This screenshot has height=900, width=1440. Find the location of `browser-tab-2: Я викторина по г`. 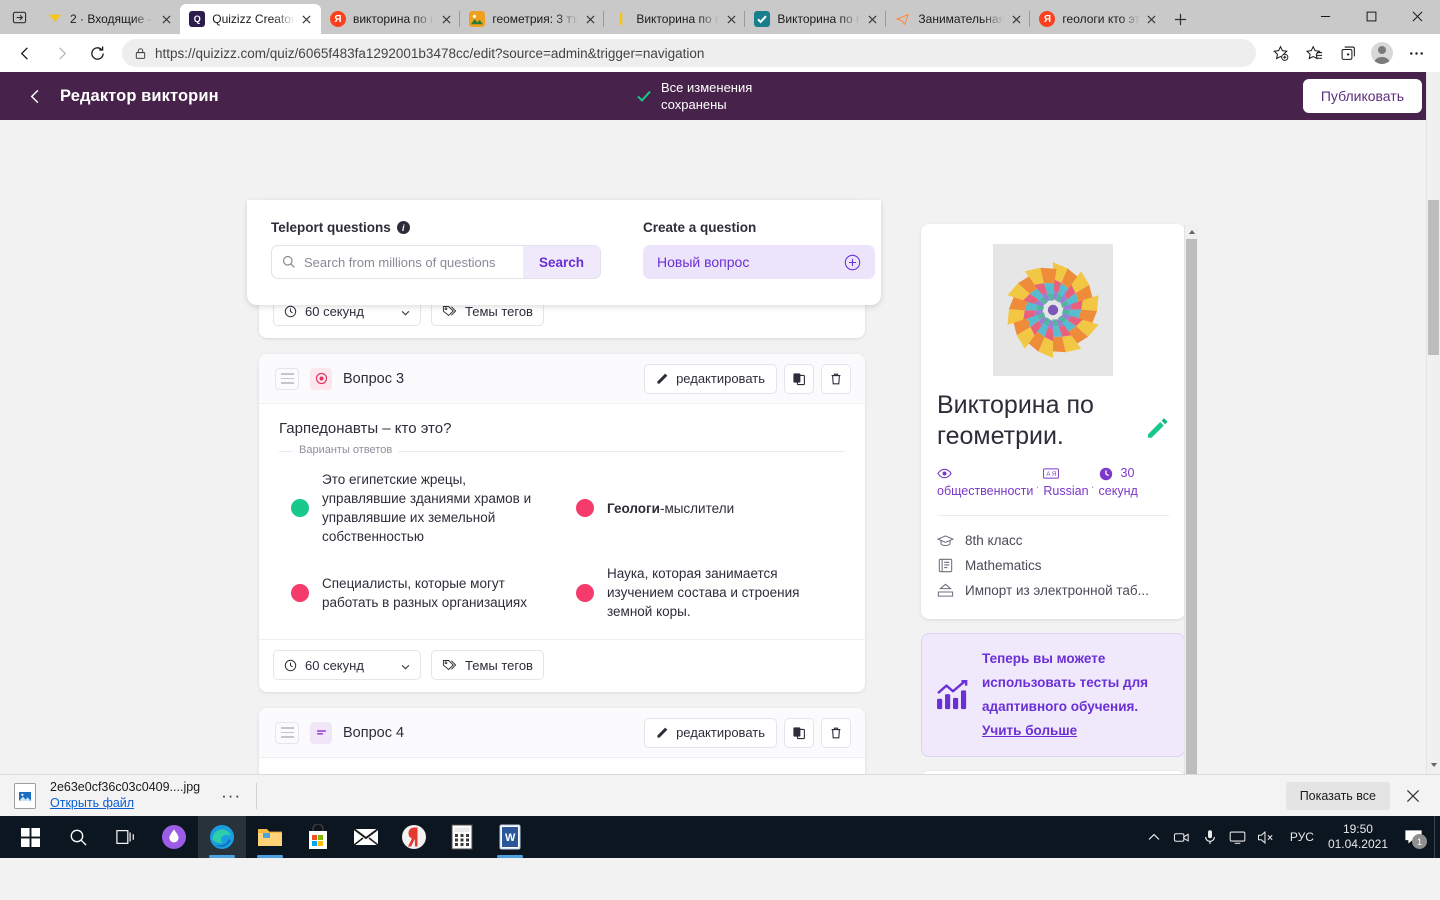

browser-tab-2: Я викторина по г is located at coordinates (390, 19).